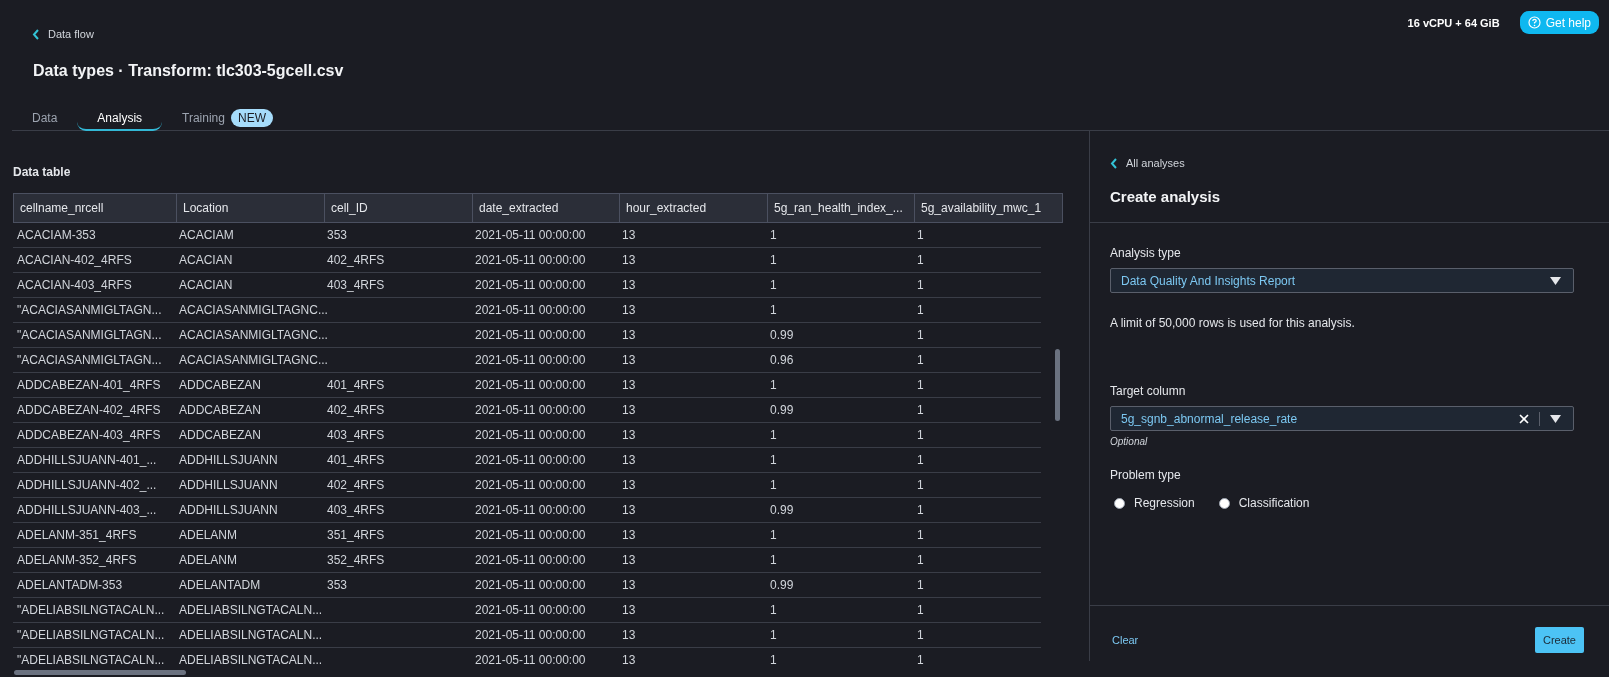 This screenshot has height=677, width=1609. I want to click on field-label: Target column, so click(1148, 391).